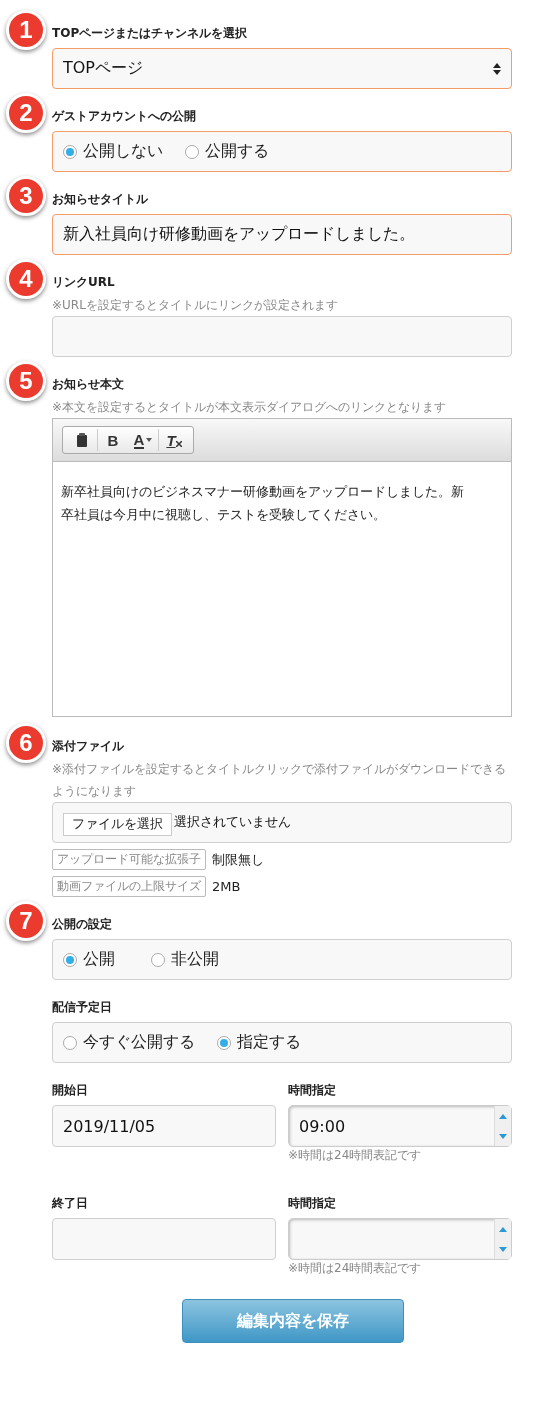  Describe the element at coordinates (143, 440) in the screenshot. I see `text-color-button: A` at that location.